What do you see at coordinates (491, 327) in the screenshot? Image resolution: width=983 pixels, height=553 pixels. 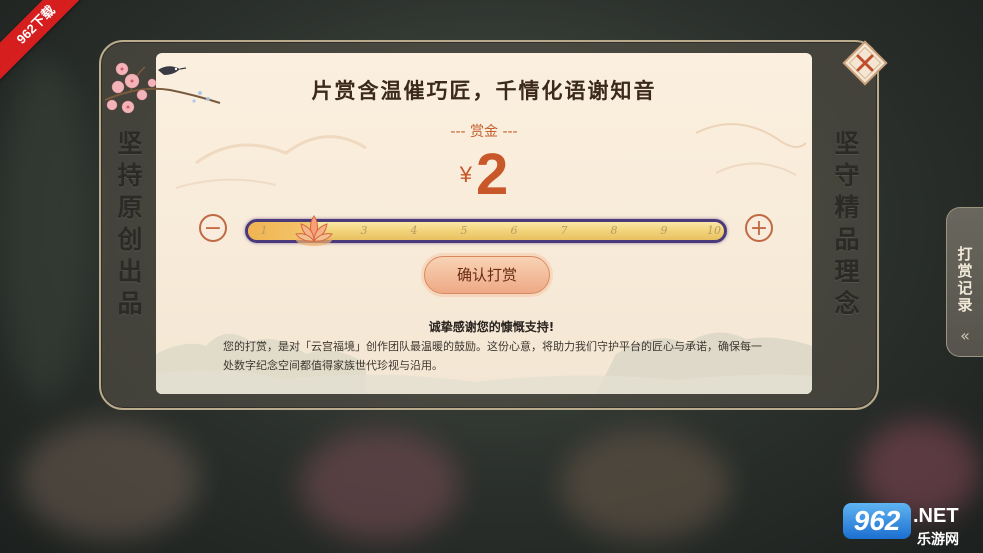 I see `thanks-title: 诚挚感谢您的慷慨支持!` at bounding box center [491, 327].